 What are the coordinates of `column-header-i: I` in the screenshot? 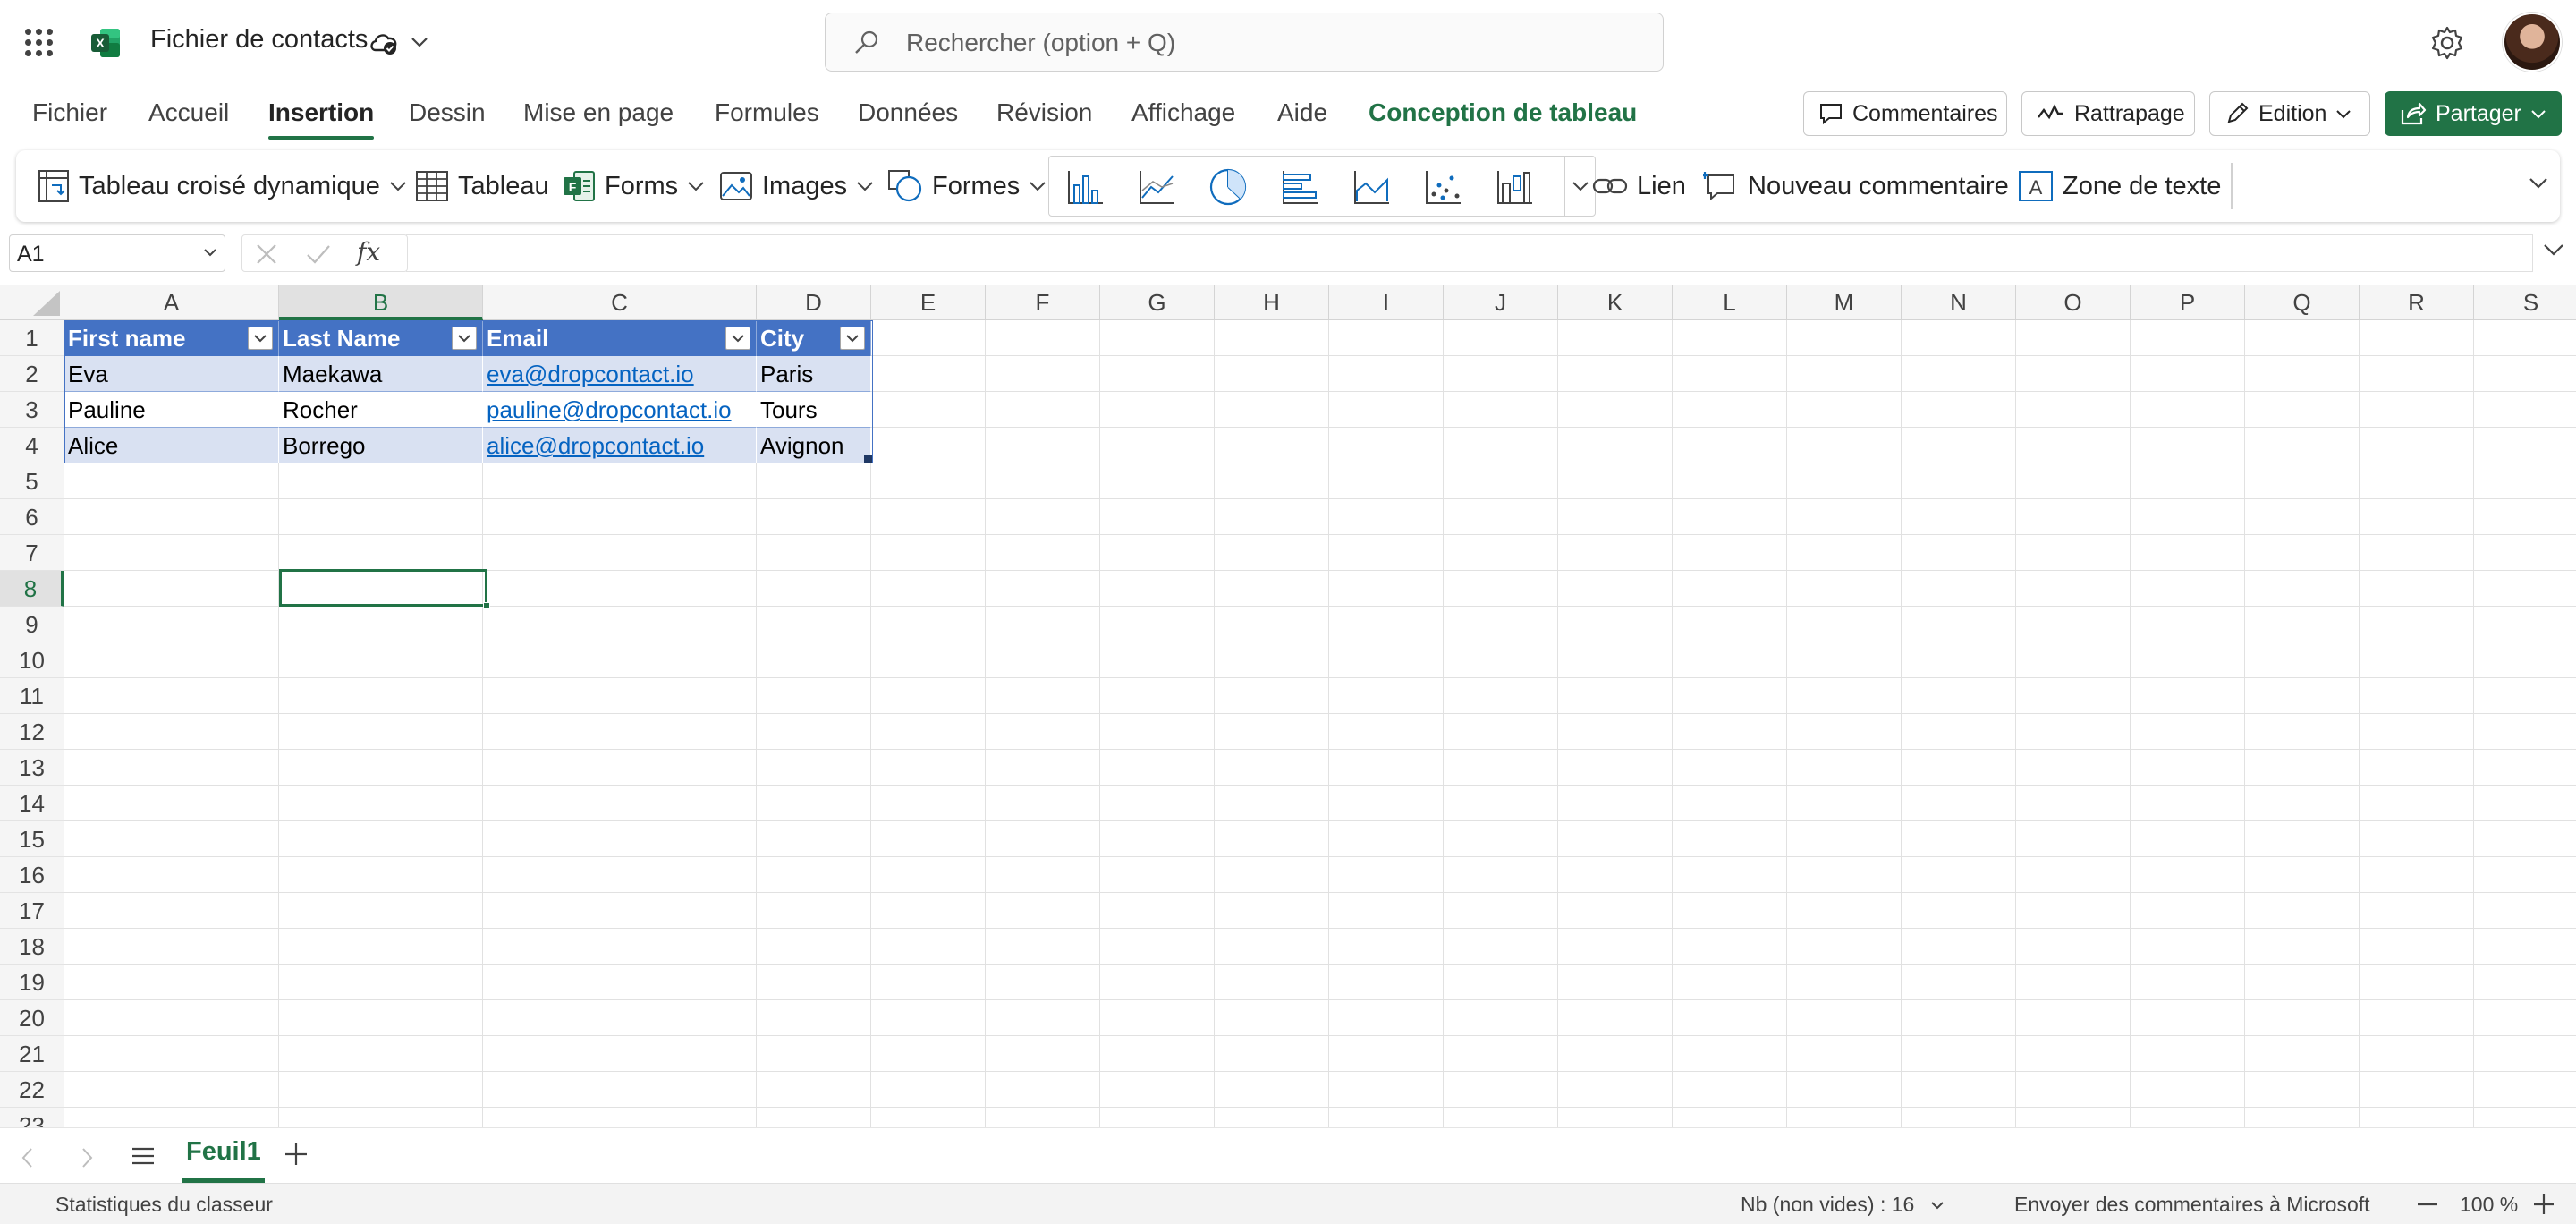 It's located at (1386, 303).